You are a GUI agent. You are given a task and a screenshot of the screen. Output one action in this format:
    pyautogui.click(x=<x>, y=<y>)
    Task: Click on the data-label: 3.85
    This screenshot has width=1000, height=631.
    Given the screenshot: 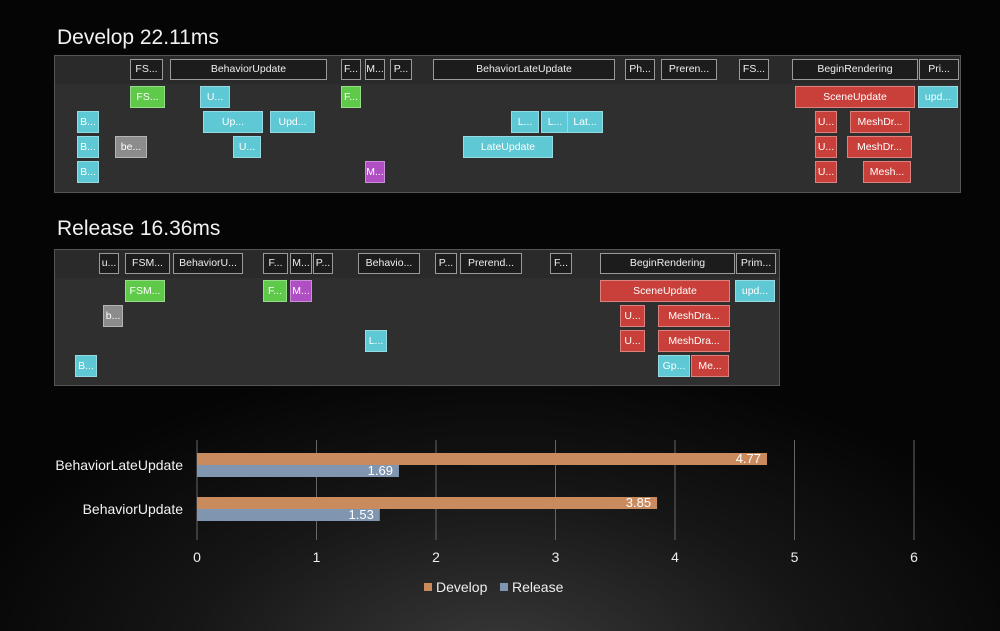 What is the action you would take?
    pyautogui.click(x=638, y=502)
    